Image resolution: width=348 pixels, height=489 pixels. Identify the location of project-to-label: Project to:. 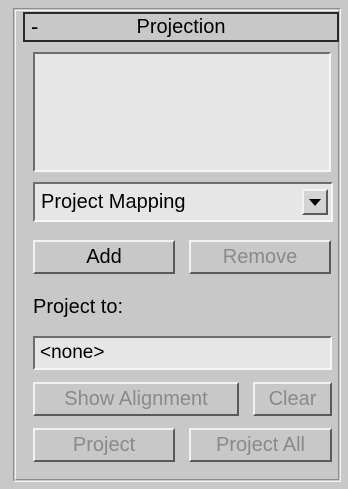
(78, 307).